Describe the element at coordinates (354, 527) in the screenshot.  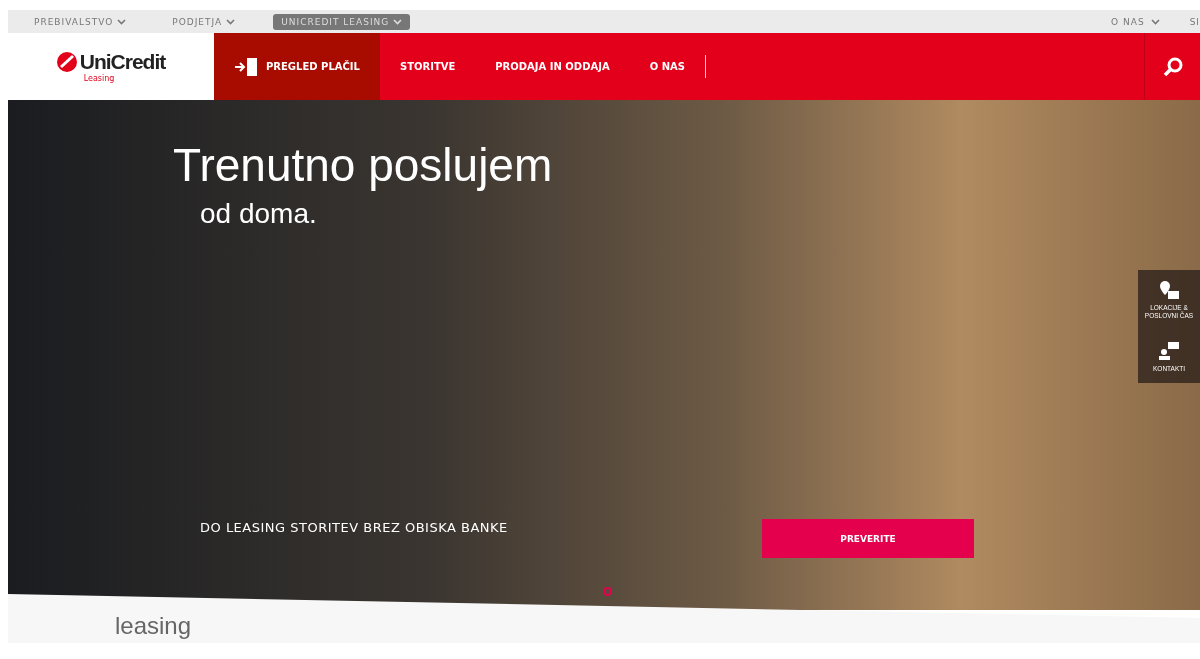
I see `hero-tagline: DO LEASING STORITEV BREZ OBISKA BANKE` at that location.